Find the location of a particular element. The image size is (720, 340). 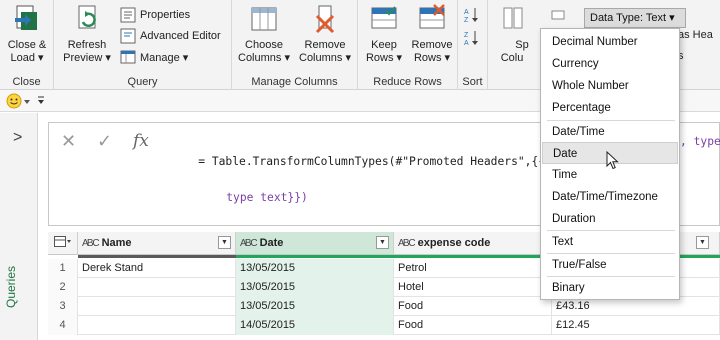

manage-label: Manage ▾ is located at coordinates (164, 57).